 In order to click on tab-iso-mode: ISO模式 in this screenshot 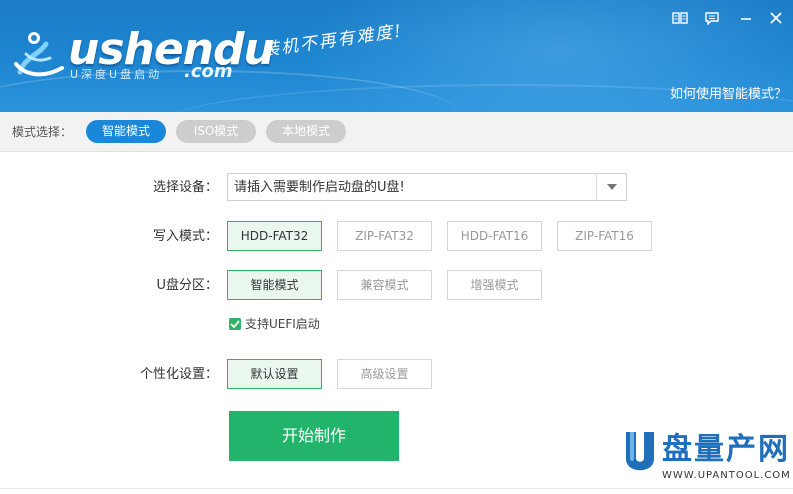, I will do `click(216, 131)`.